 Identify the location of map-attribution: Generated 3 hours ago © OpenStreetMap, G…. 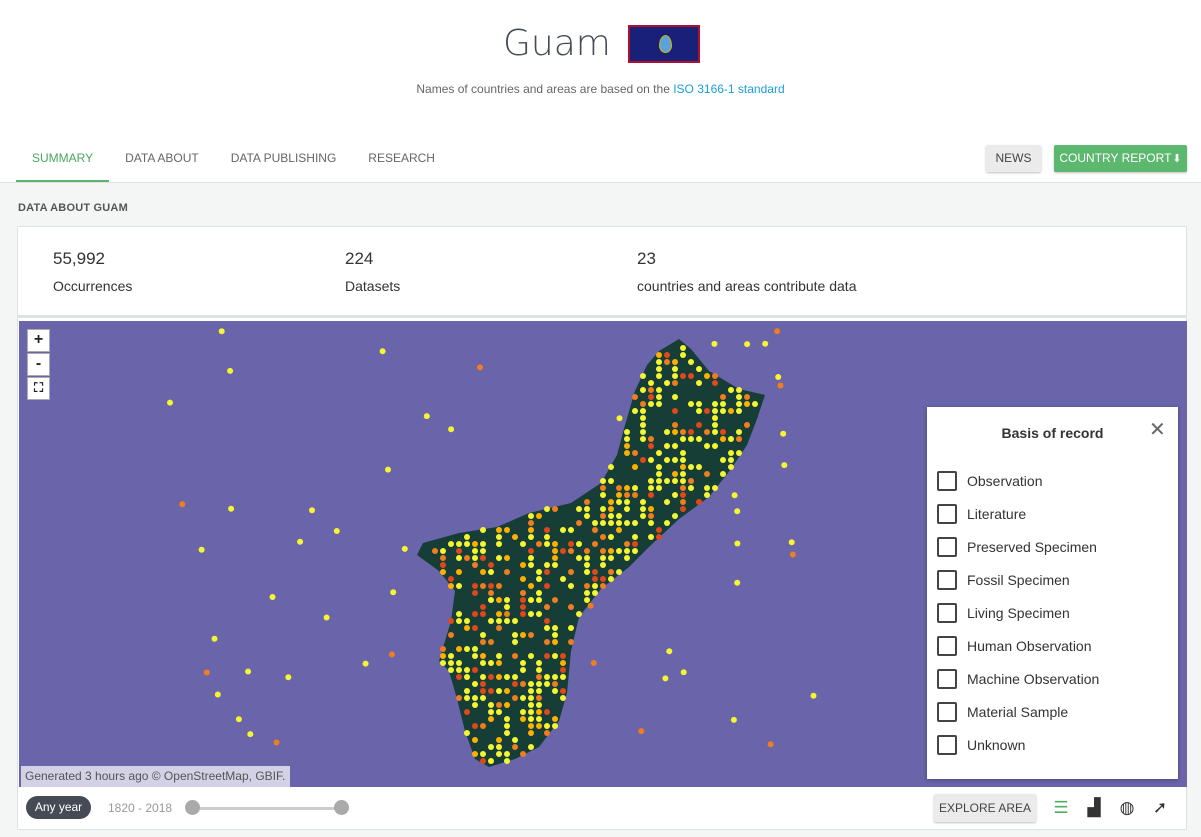
(156, 776).